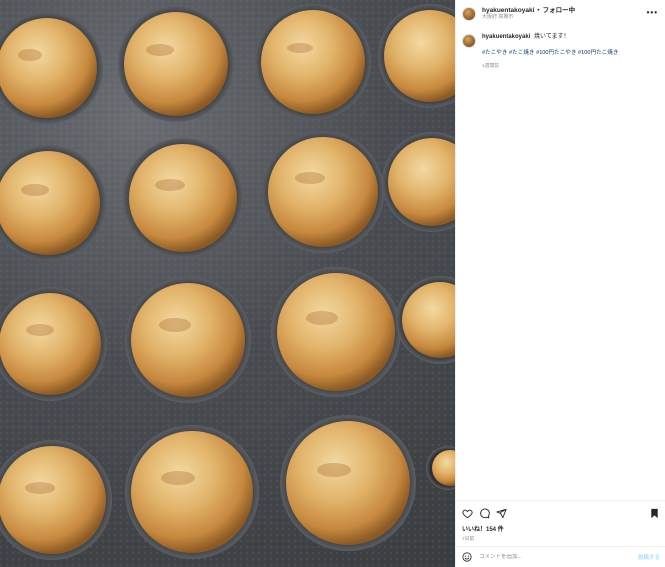 This screenshot has height=567, width=665. Describe the element at coordinates (561, 513) in the screenshot. I see `action-bar` at that location.